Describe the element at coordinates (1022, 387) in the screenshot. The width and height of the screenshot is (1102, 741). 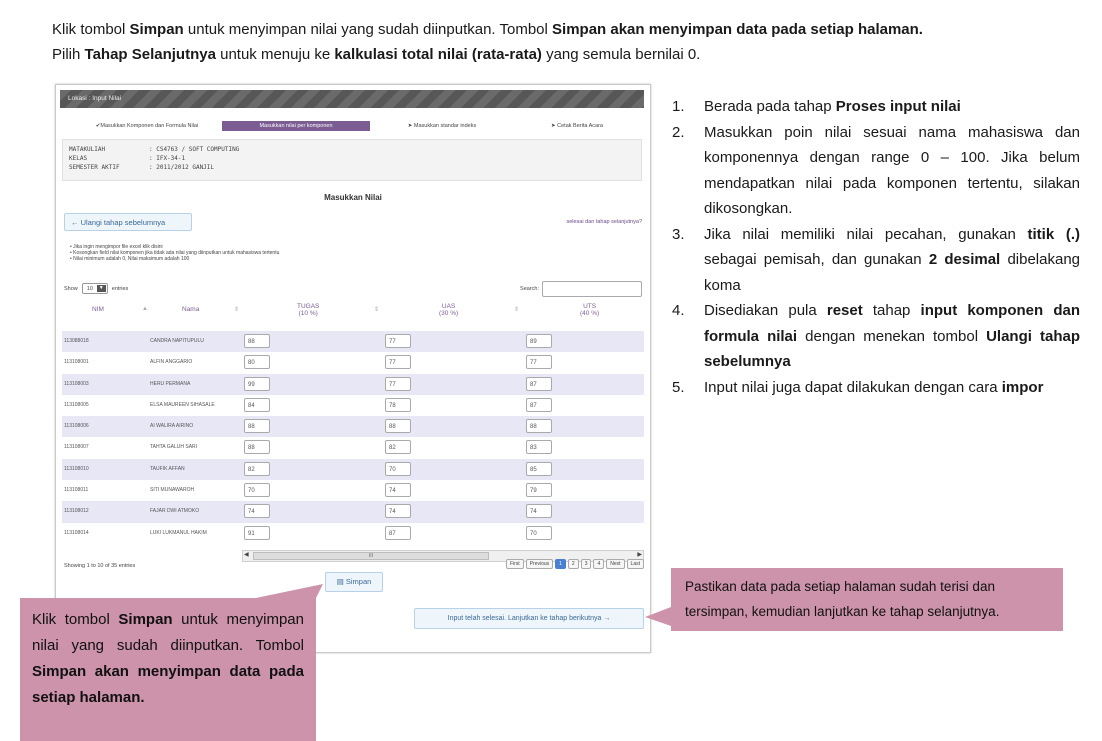
I see `emphasis-text: impor` at that location.